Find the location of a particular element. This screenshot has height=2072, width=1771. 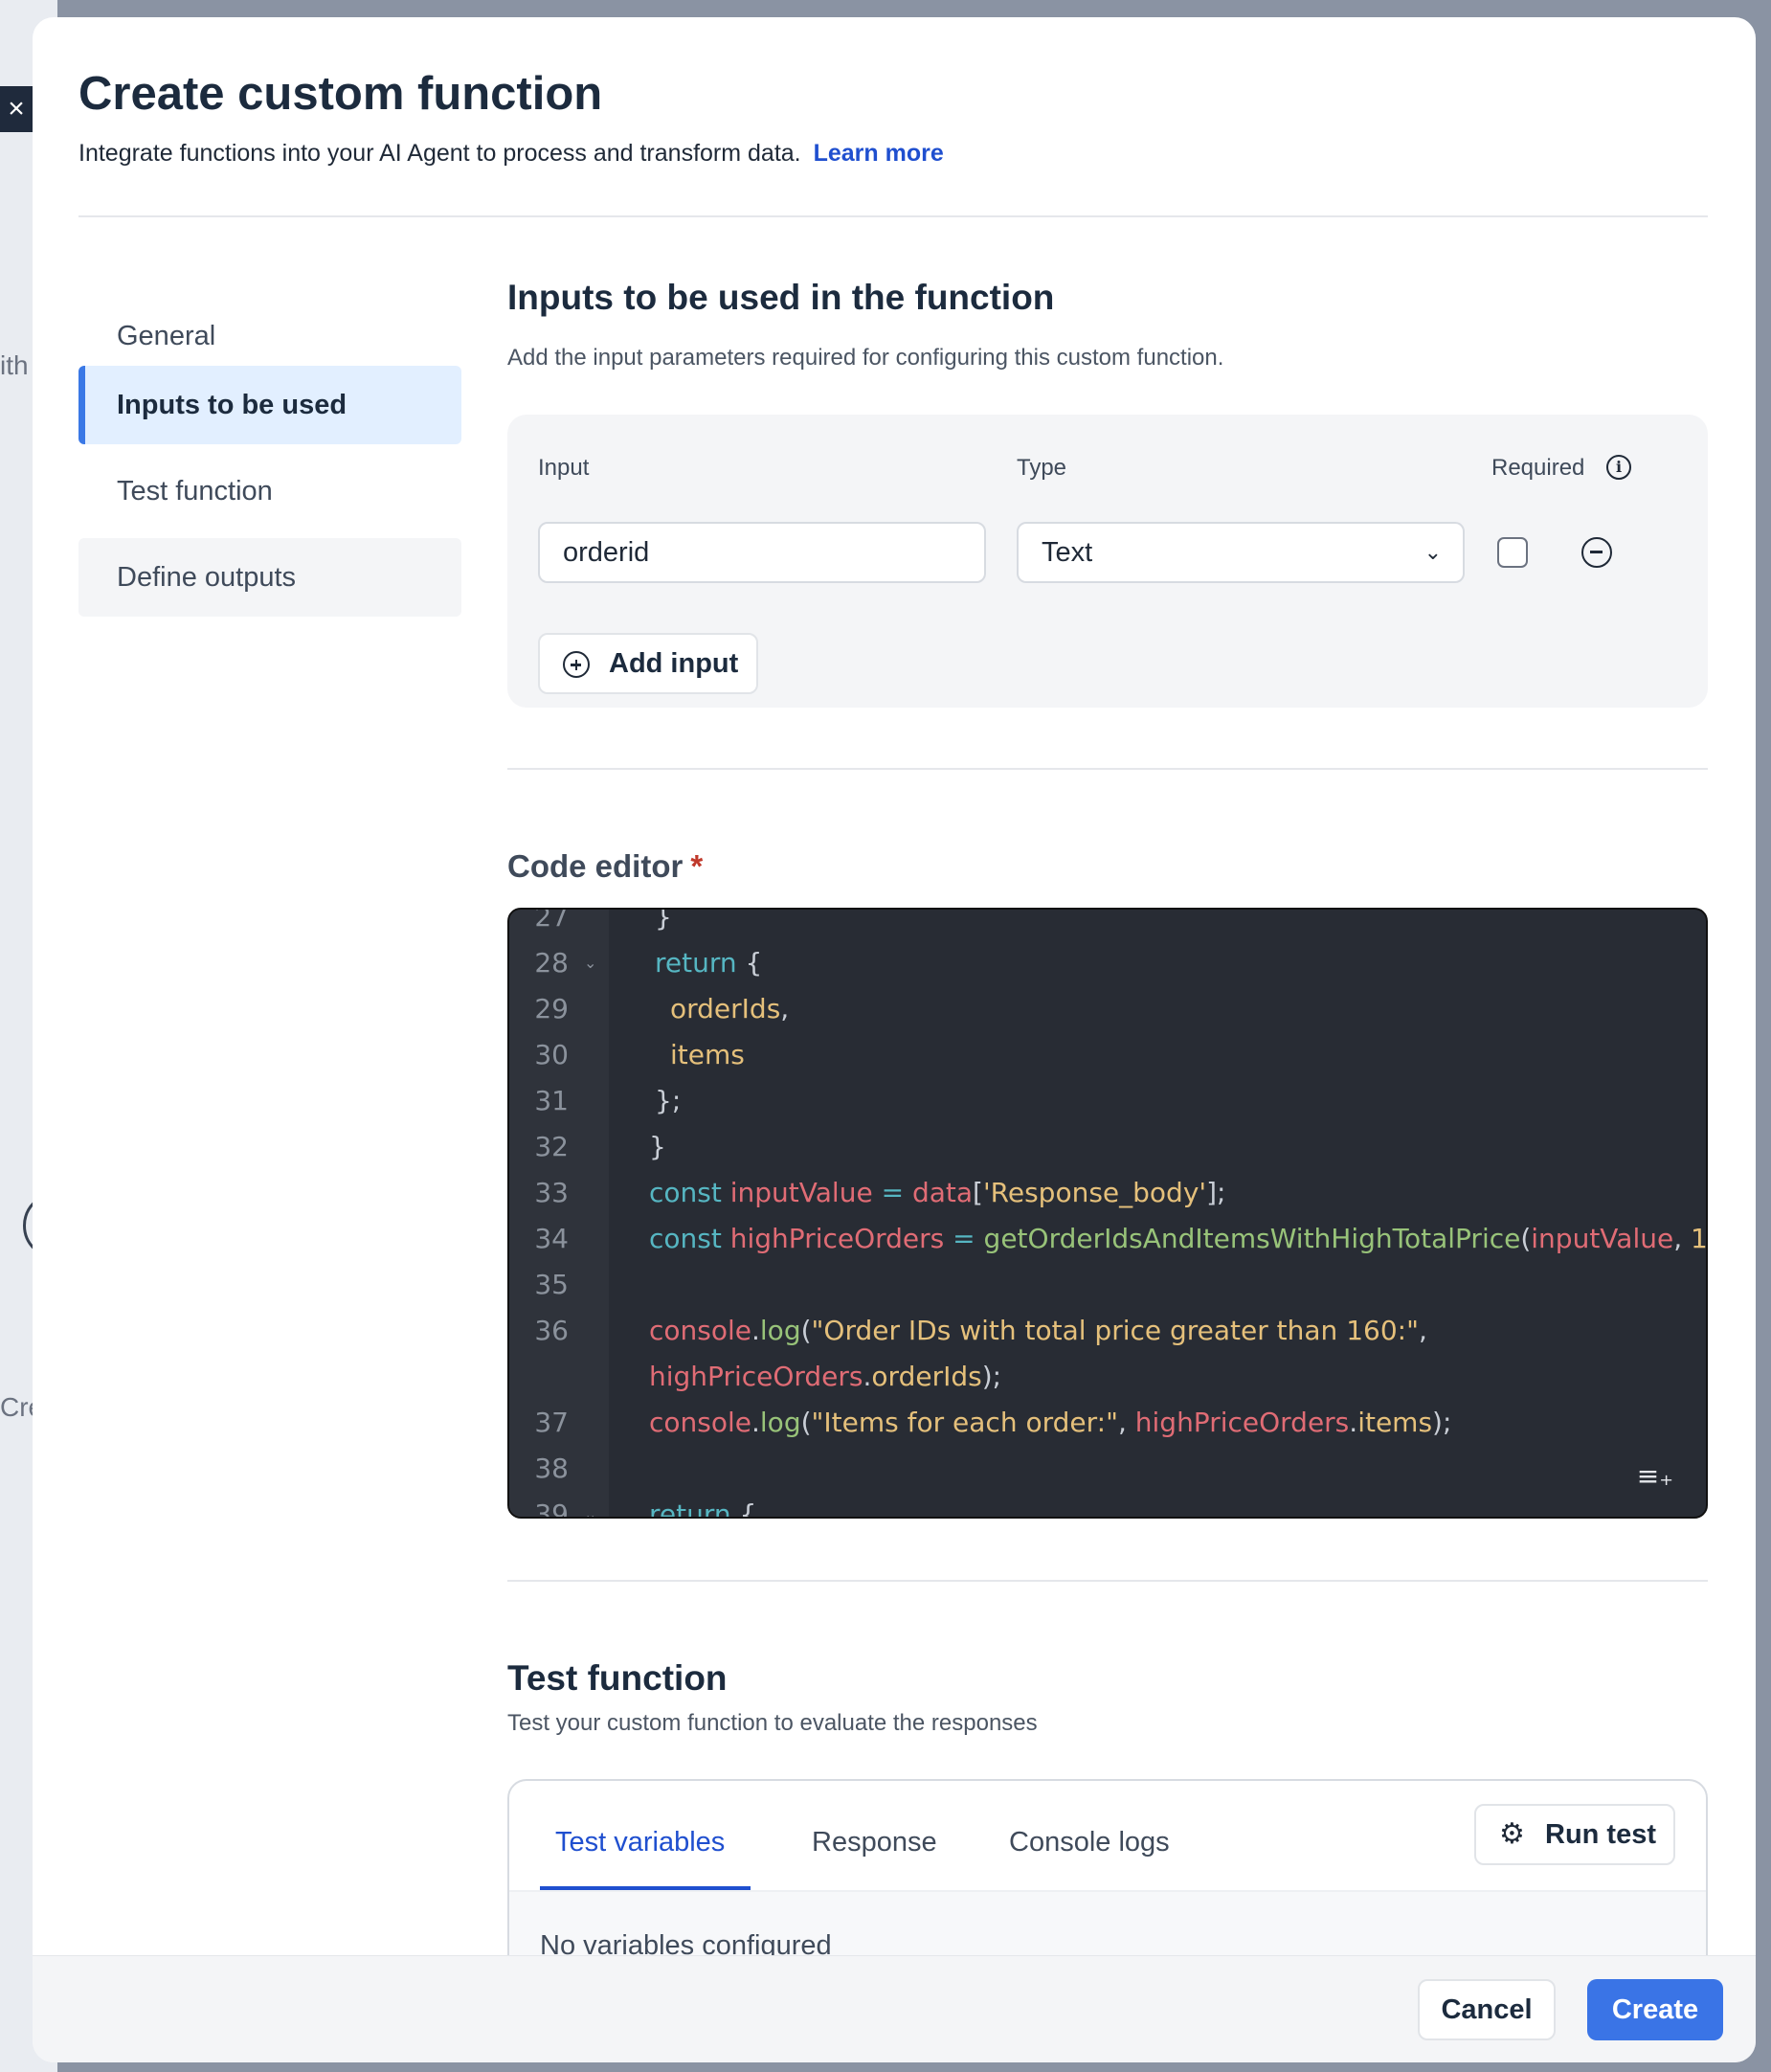

code-line: 30 items is located at coordinates (639, 1054).